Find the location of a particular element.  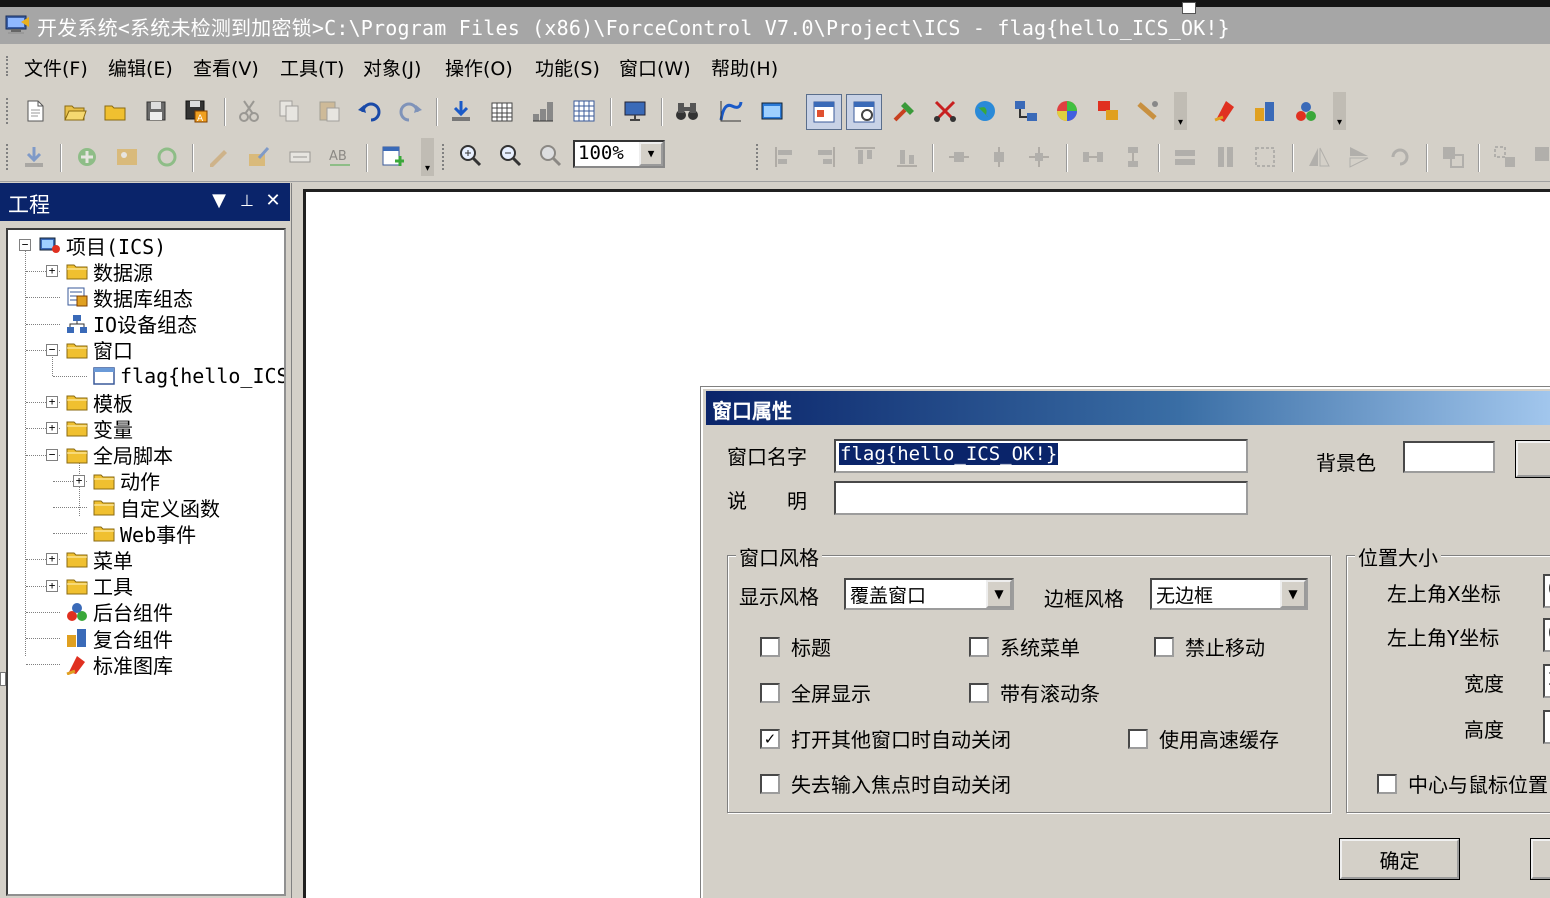

fullscreen-checkbox: 全屏显示 is located at coordinates (815, 692).